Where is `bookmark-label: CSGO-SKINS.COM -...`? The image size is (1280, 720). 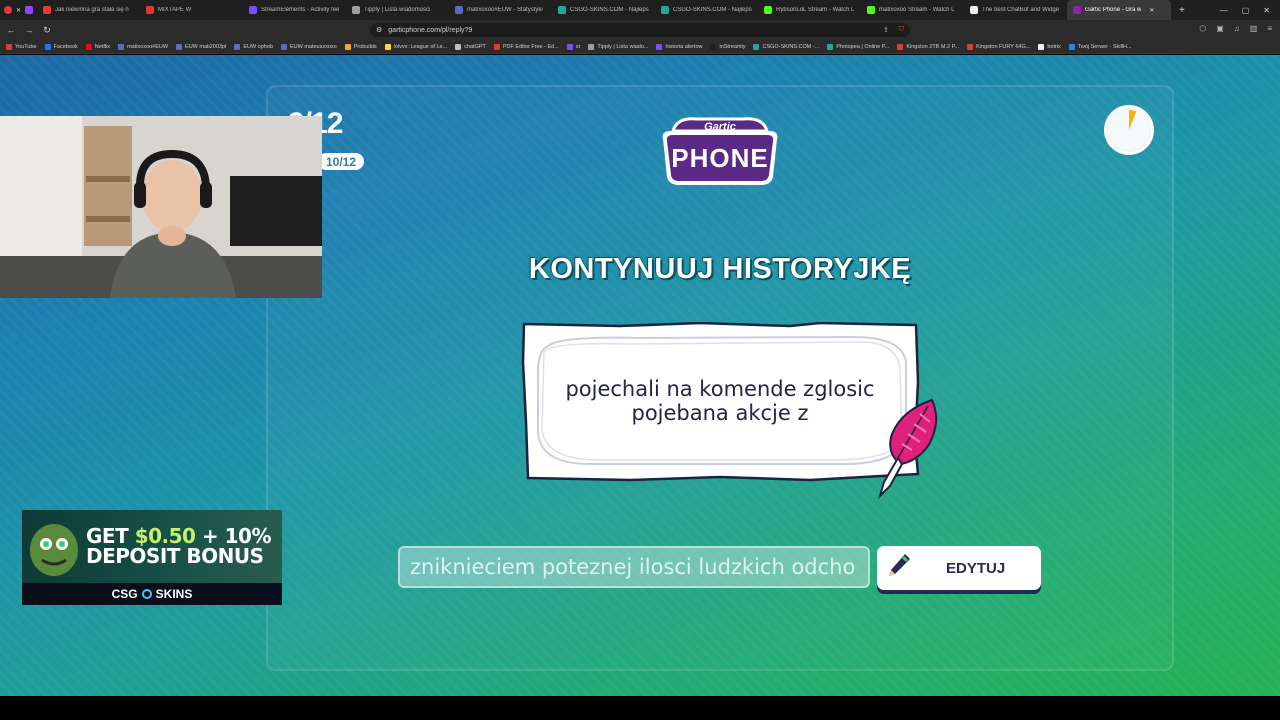 bookmark-label: CSGO-SKINS.COM -... is located at coordinates (791, 46).